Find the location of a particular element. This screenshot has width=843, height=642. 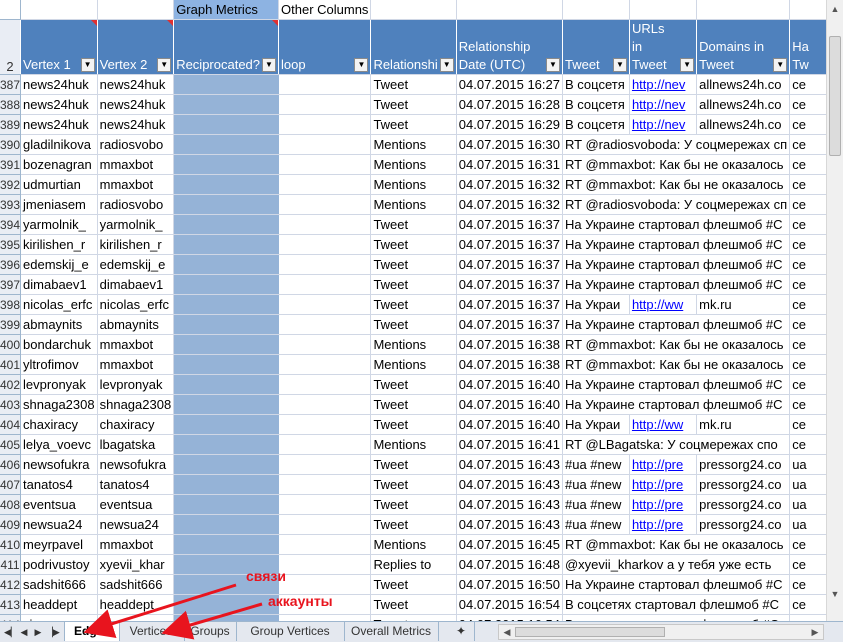

row-header: 400 is located at coordinates (11, 344).